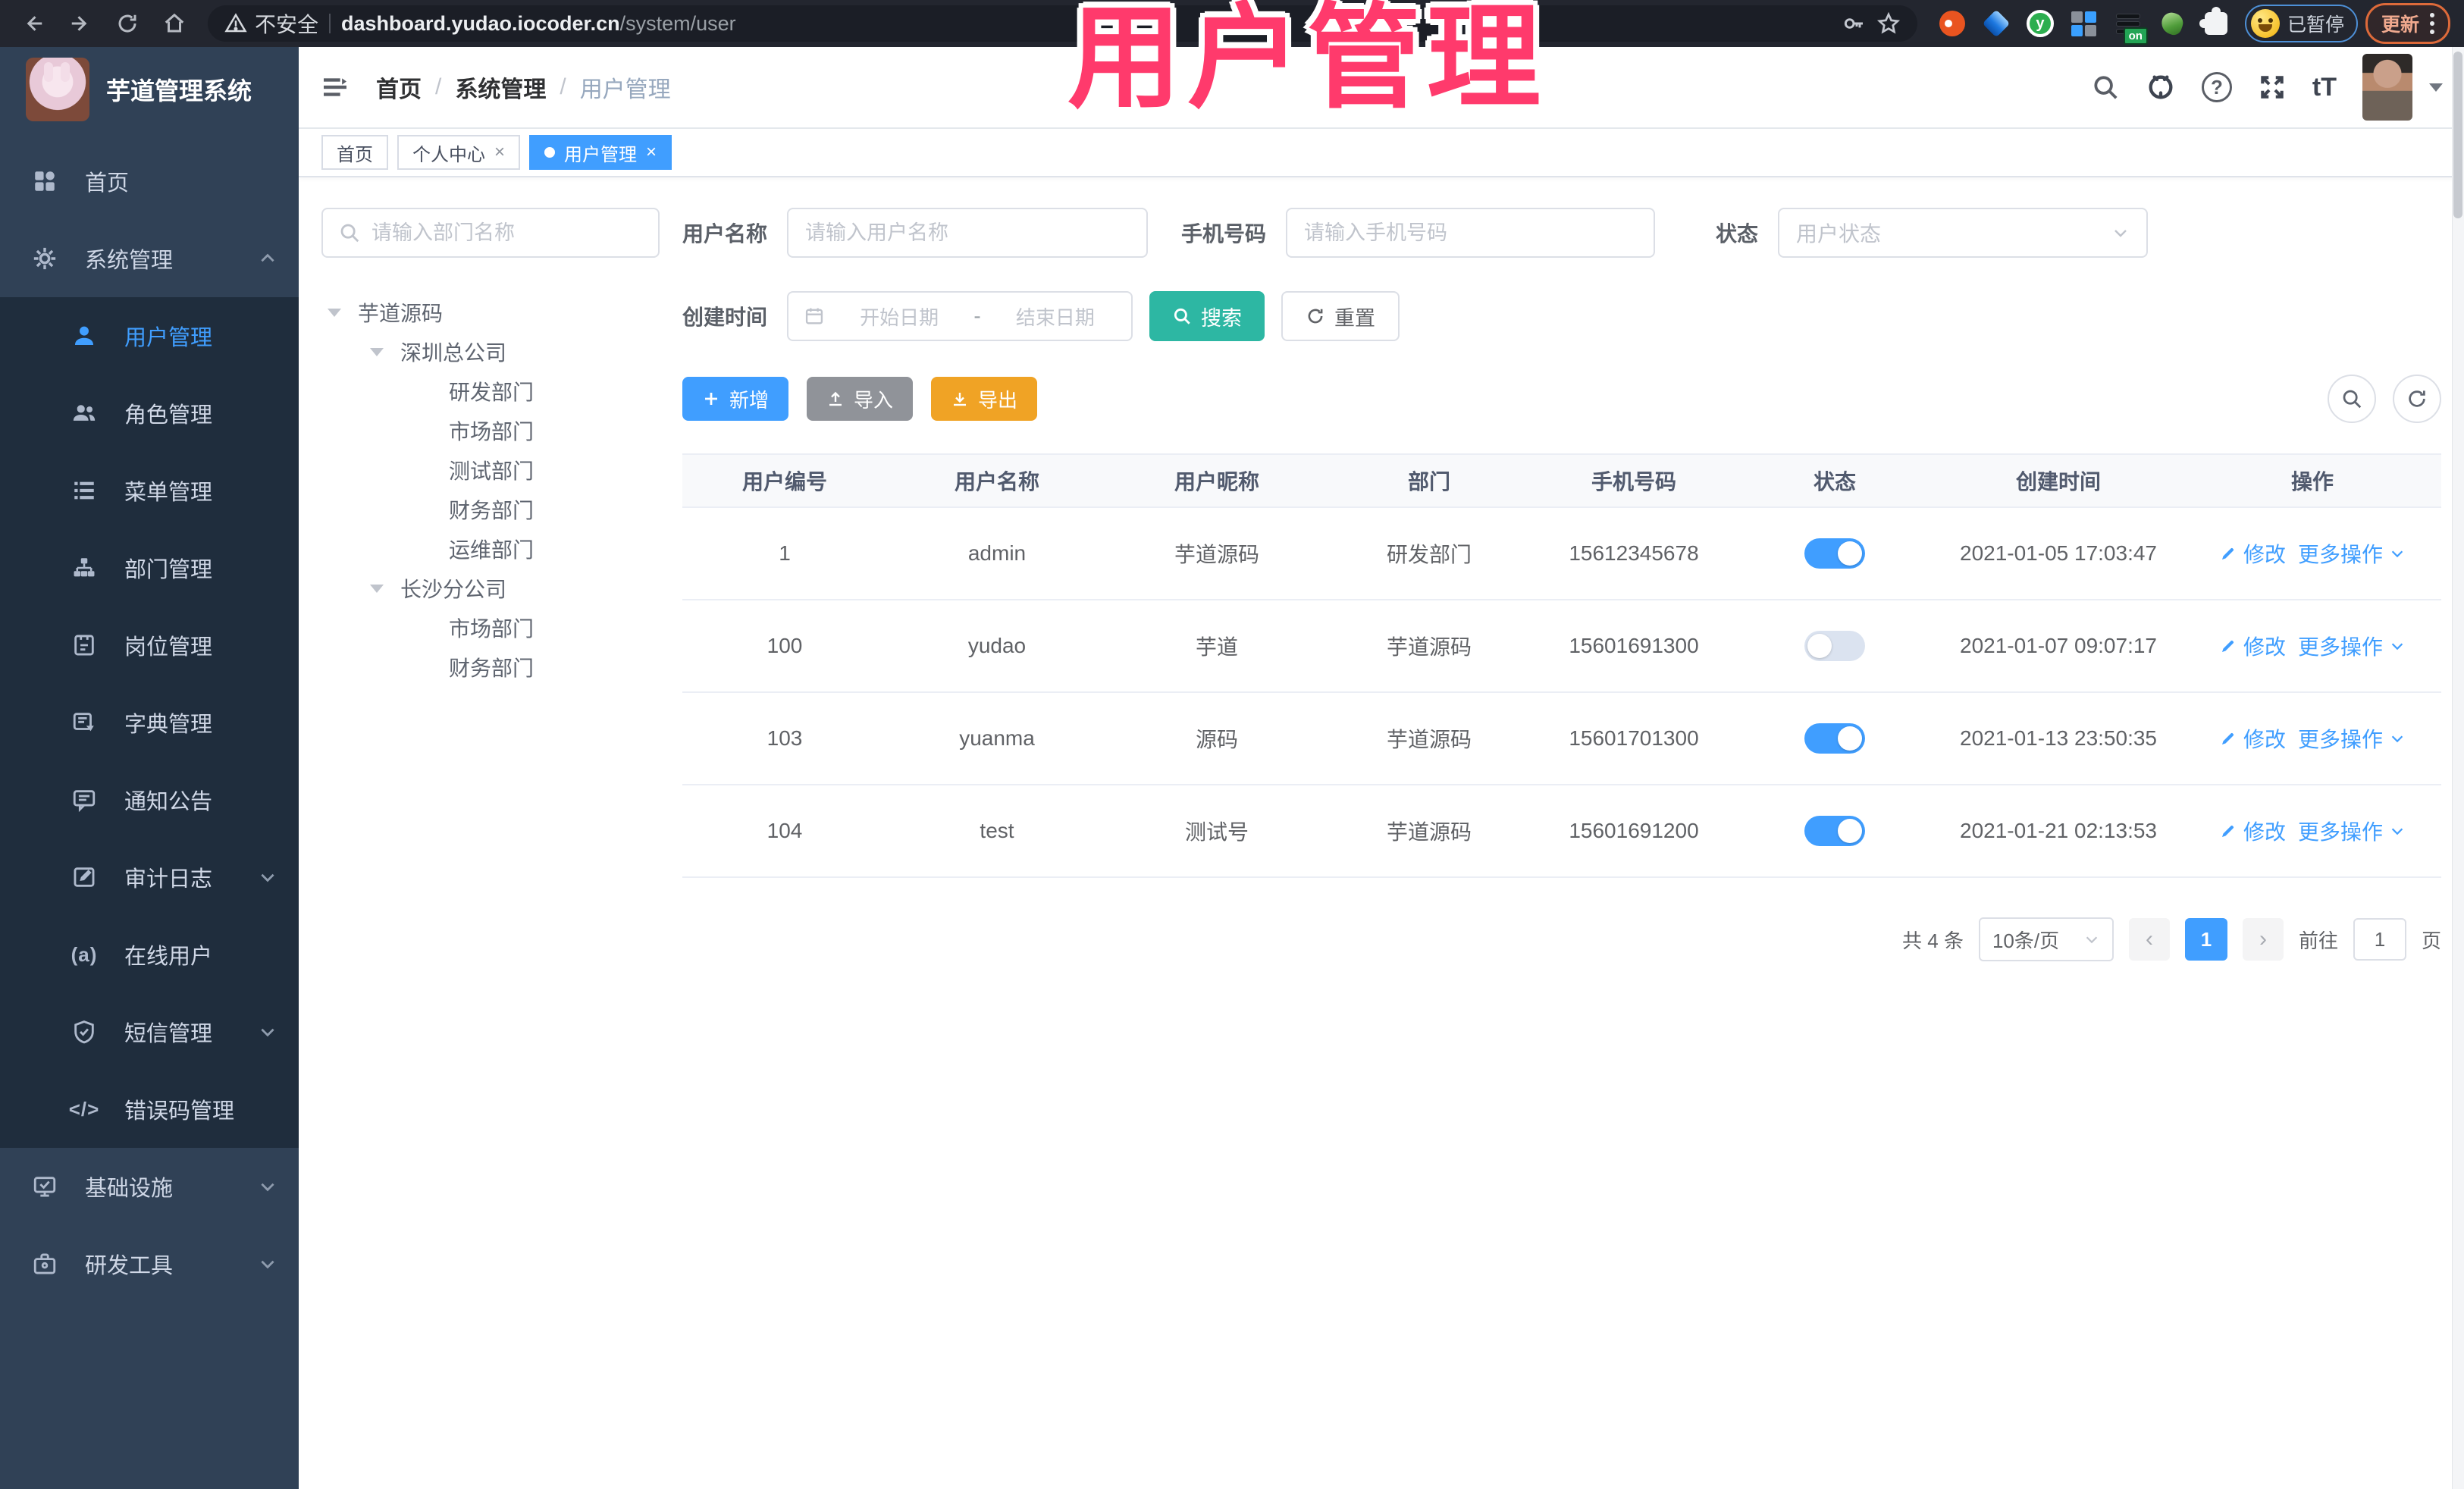 The image size is (2464, 1489). I want to click on password-key-icon, so click(1854, 23).